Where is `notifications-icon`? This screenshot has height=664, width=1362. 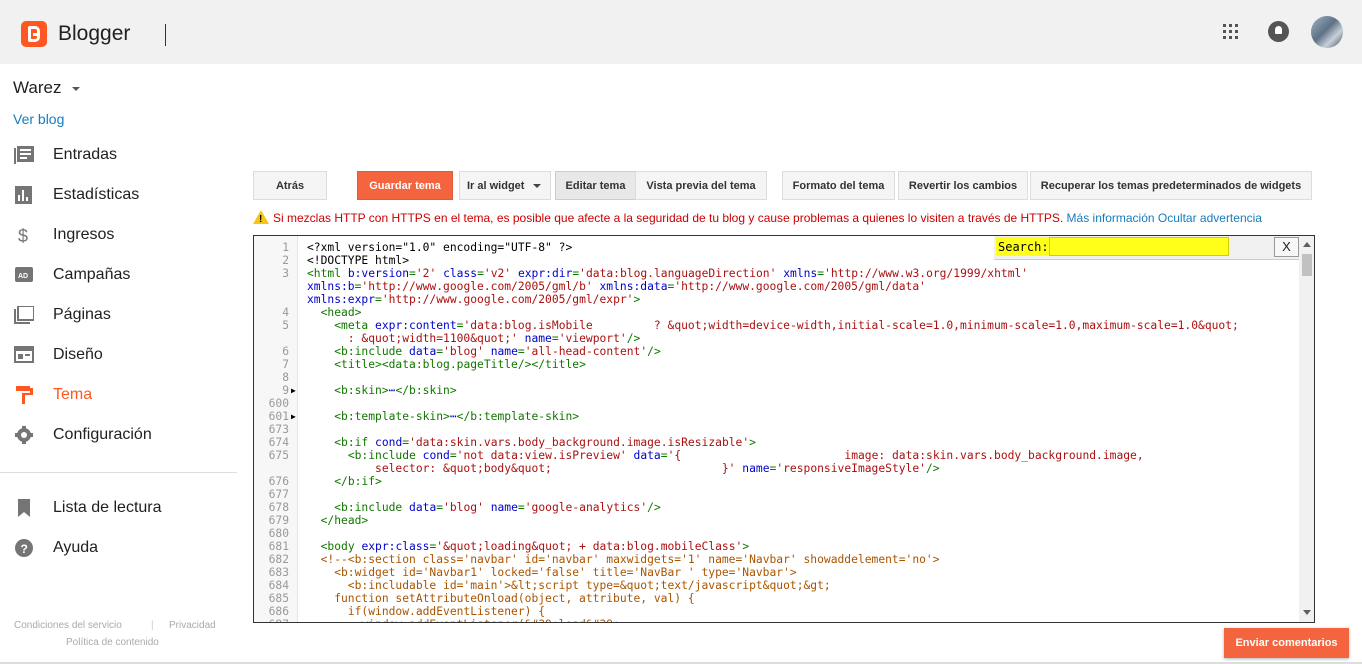 notifications-icon is located at coordinates (1278, 31).